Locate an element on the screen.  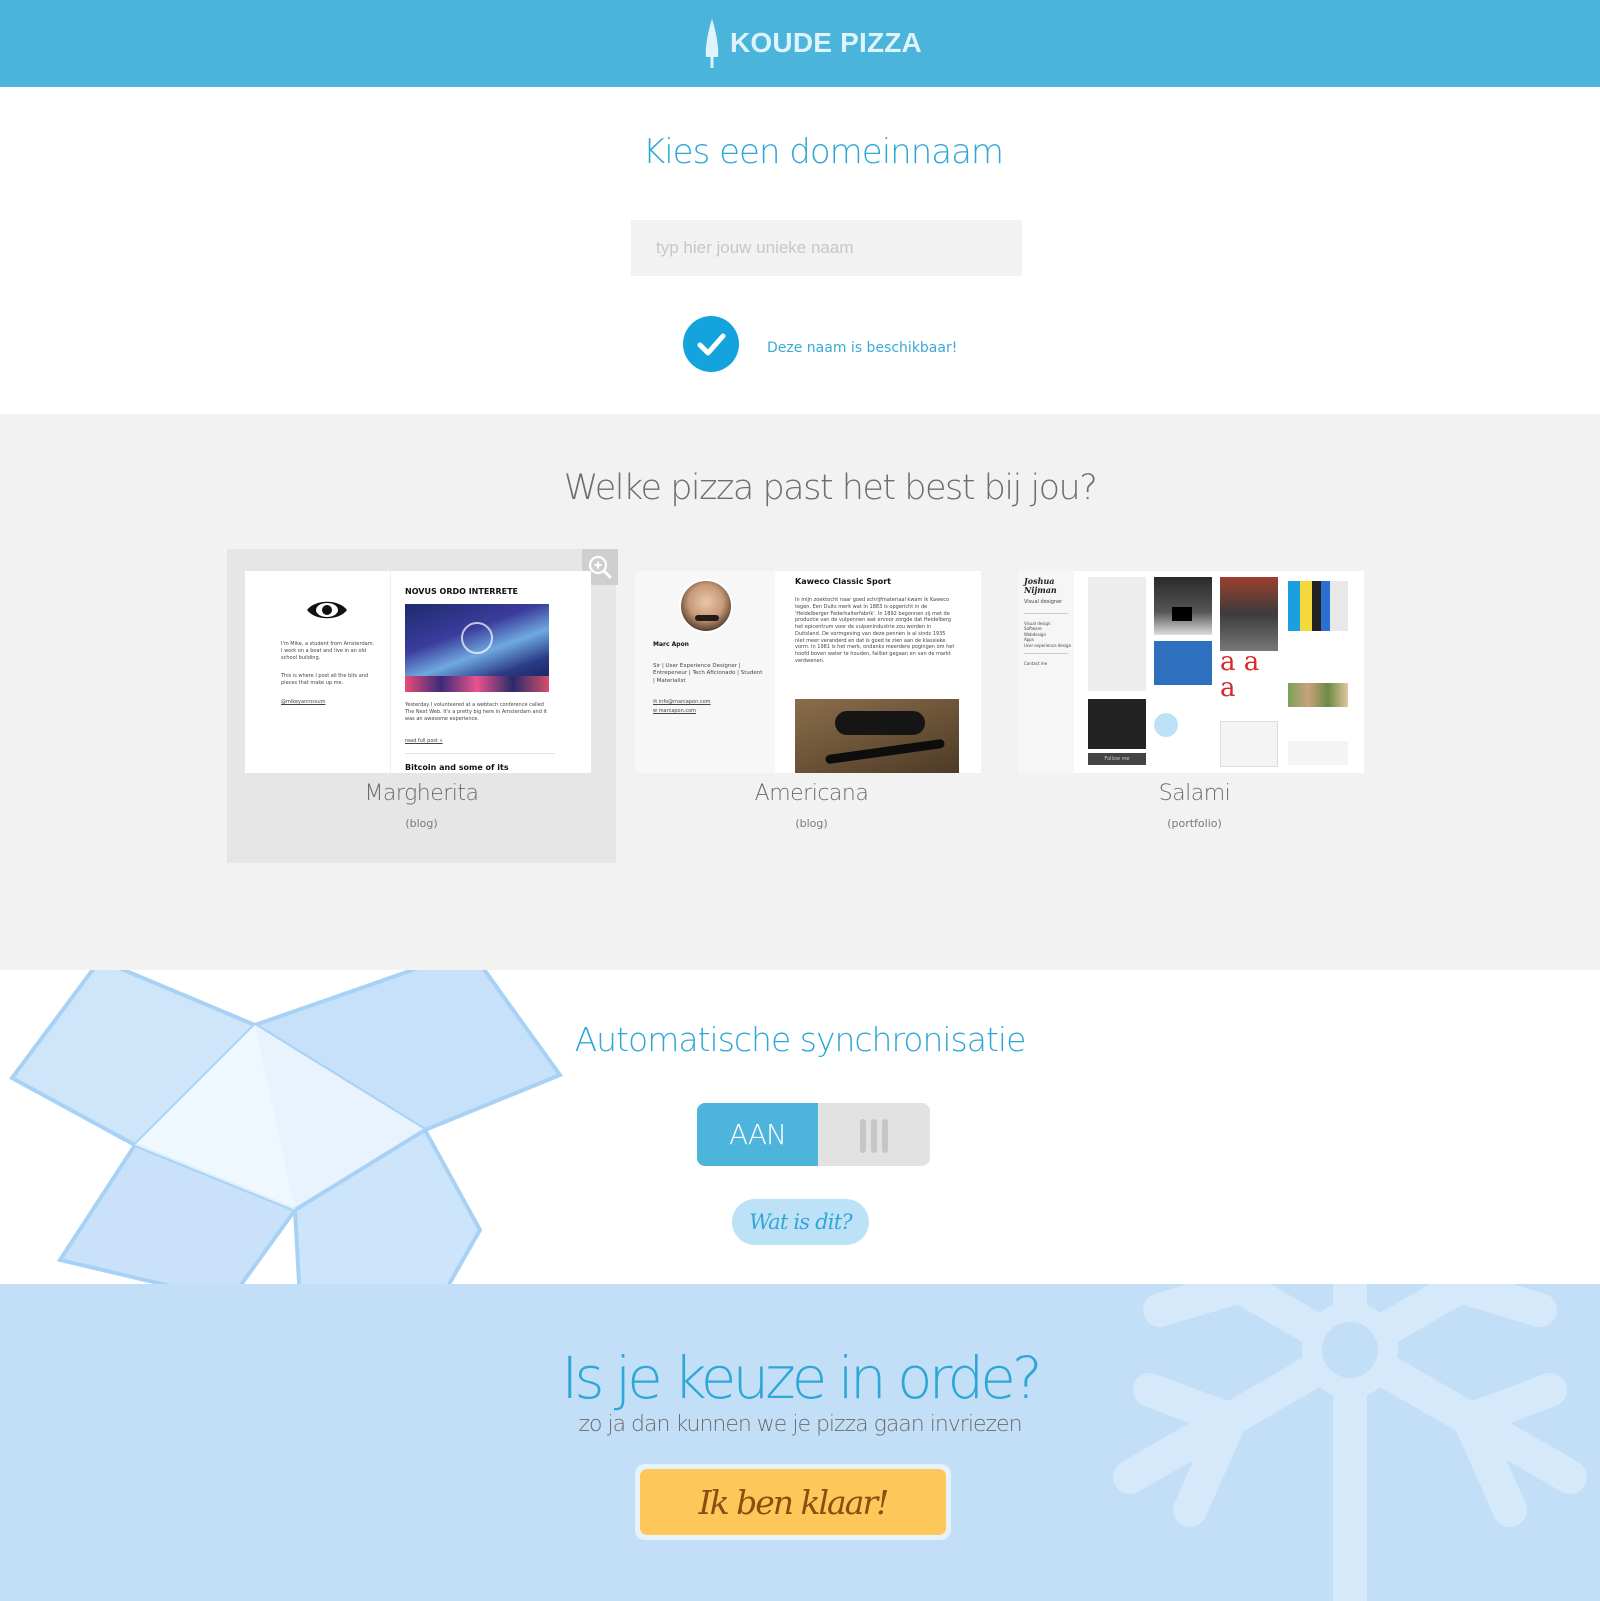
pizza-title: Welke pizza past het best bij jou? is located at coordinates (830, 488).